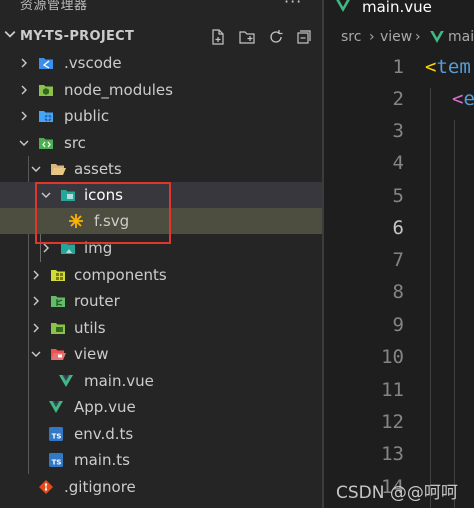  I want to click on tree-item-label: node_modules, so click(118, 90).